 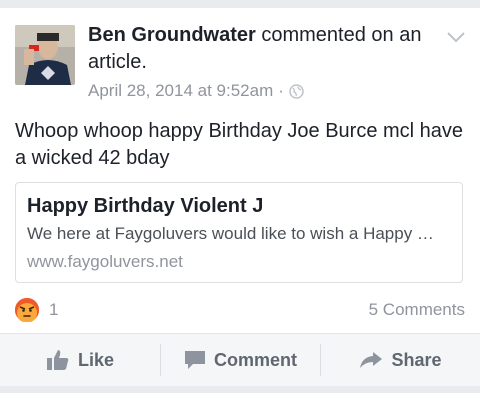 What do you see at coordinates (417, 310) in the screenshot?
I see `comments-count: 5 Comments` at bounding box center [417, 310].